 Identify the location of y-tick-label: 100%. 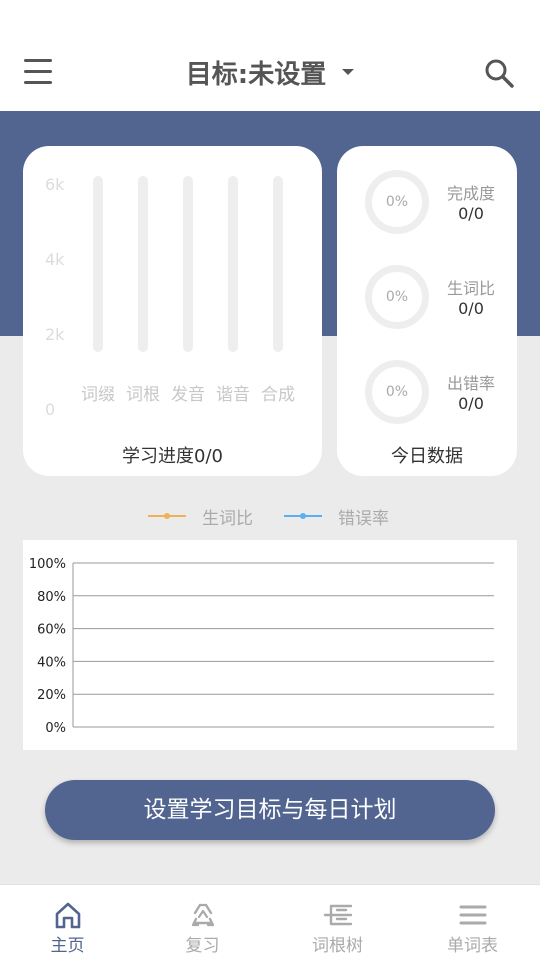
(47, 564).